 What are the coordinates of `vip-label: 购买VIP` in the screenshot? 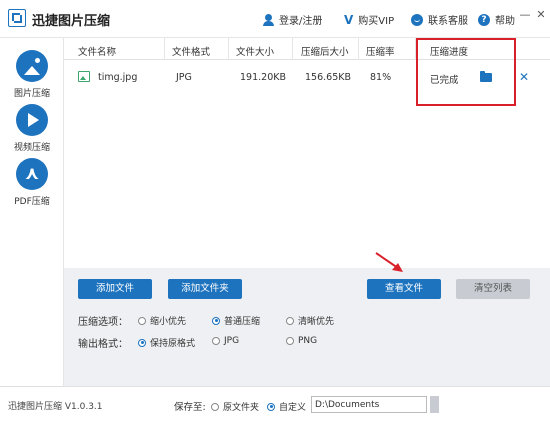 It's located at (376, 21).